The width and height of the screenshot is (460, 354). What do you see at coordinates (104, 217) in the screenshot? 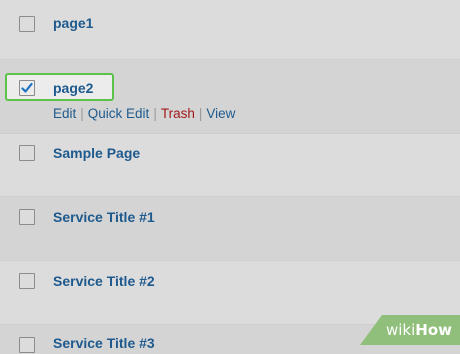
I see `page-title-link: Service Title #1` at bounding box center [104, 217].